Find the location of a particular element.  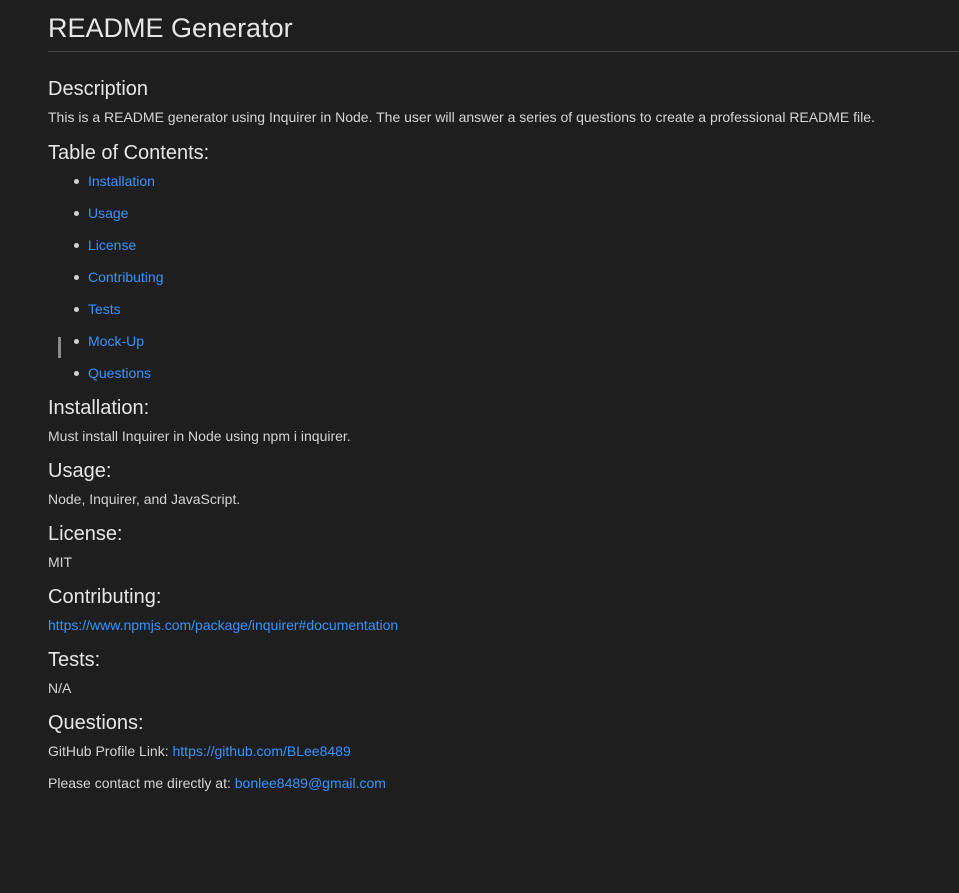

questions-heading: Questions: is located at coordinates (96, 723).